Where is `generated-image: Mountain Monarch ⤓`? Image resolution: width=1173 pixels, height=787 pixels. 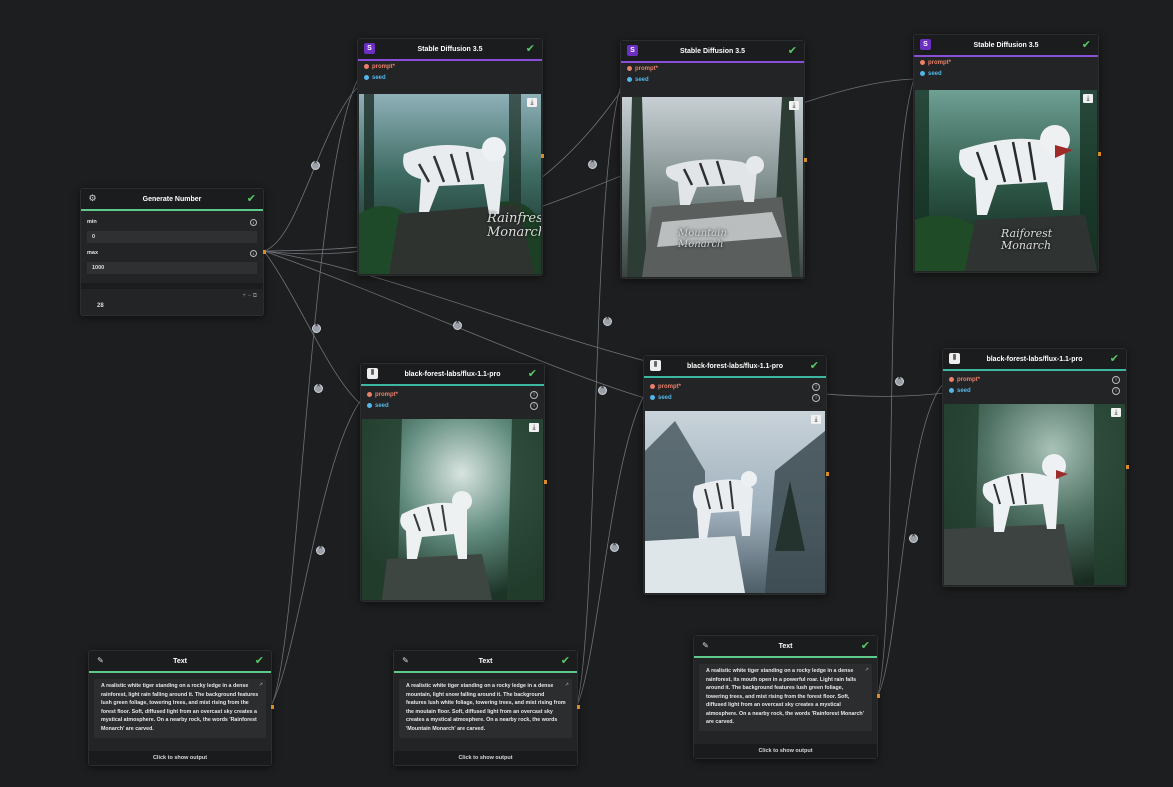 generated-image: Mountain Monarch ⤓ is located at coordinates (712, 187).